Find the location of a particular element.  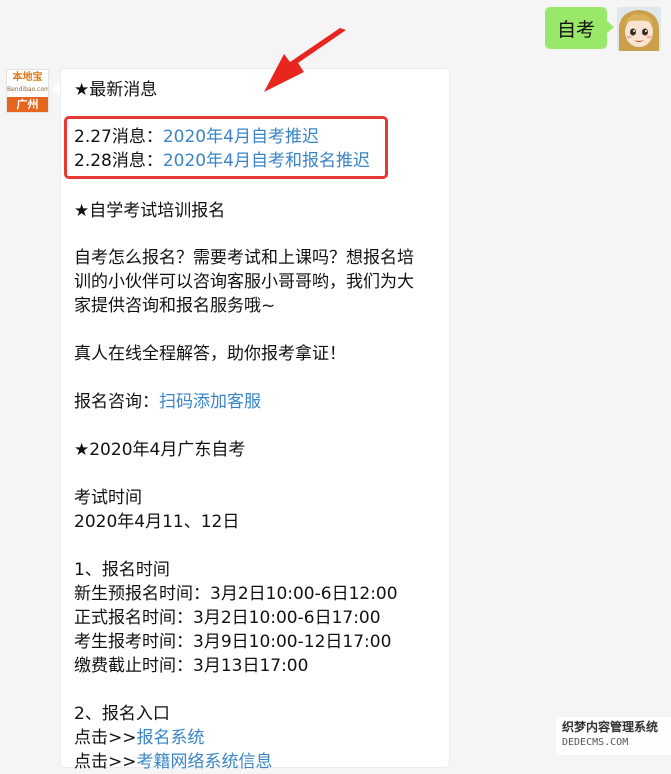

consult-link: 扫码添加客服 is located at coordinates (210, 402).